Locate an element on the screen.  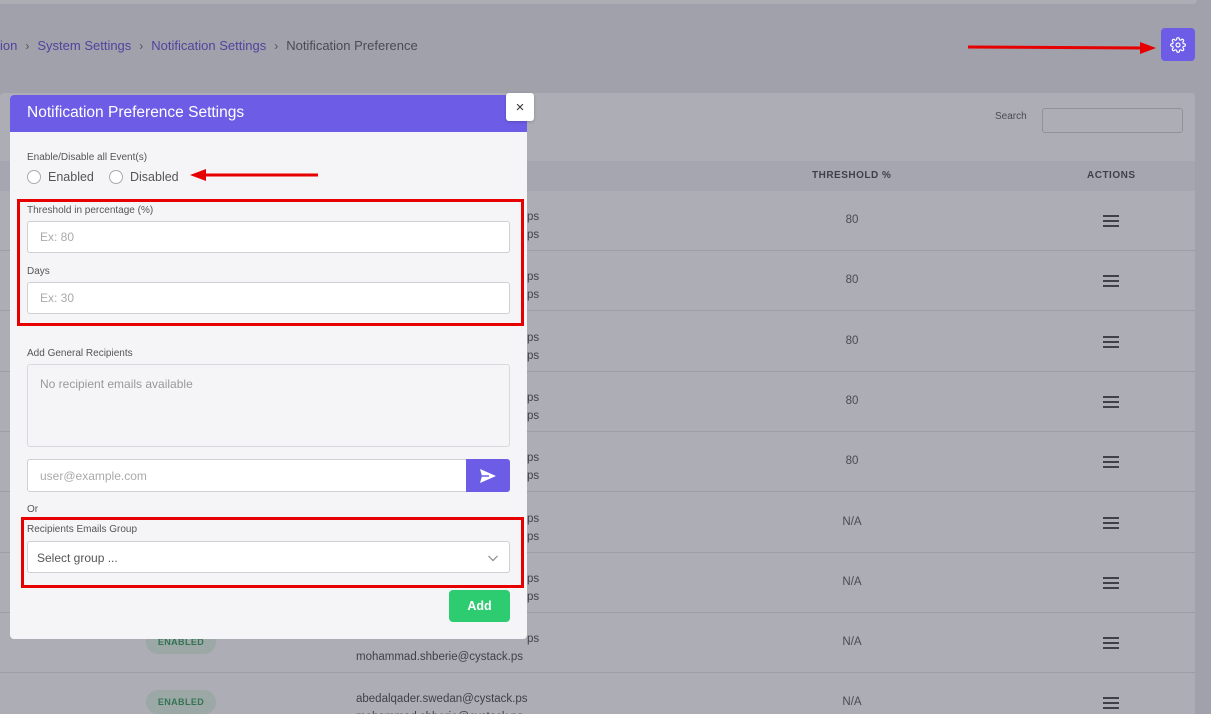
recipients-list: No recipient emails available is located at coordinates (268, 405).